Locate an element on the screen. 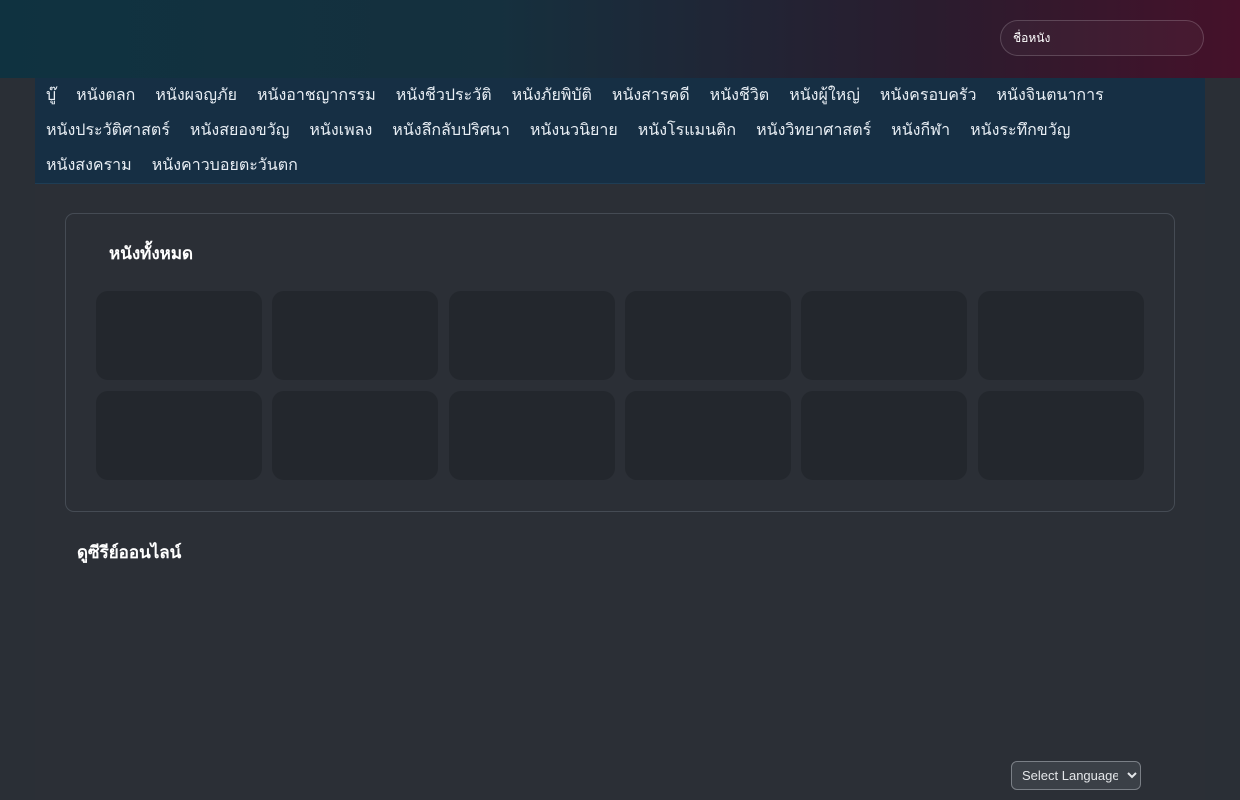  search-input is located at coordinates (1102, 38).